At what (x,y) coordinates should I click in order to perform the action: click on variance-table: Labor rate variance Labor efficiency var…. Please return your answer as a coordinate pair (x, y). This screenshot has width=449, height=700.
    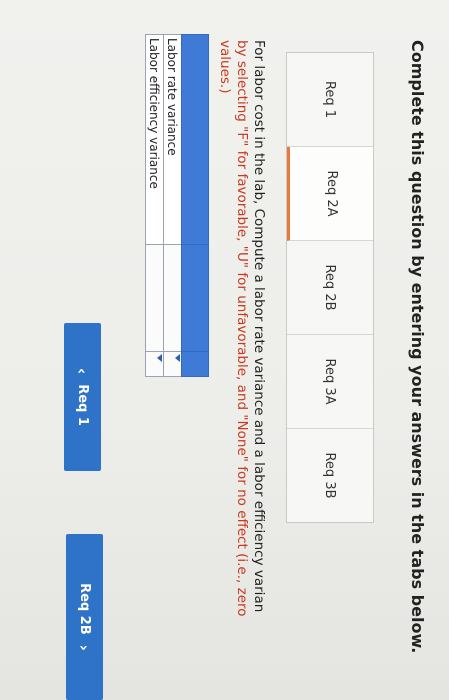
    Looking at the image, I should click on (177, 205).